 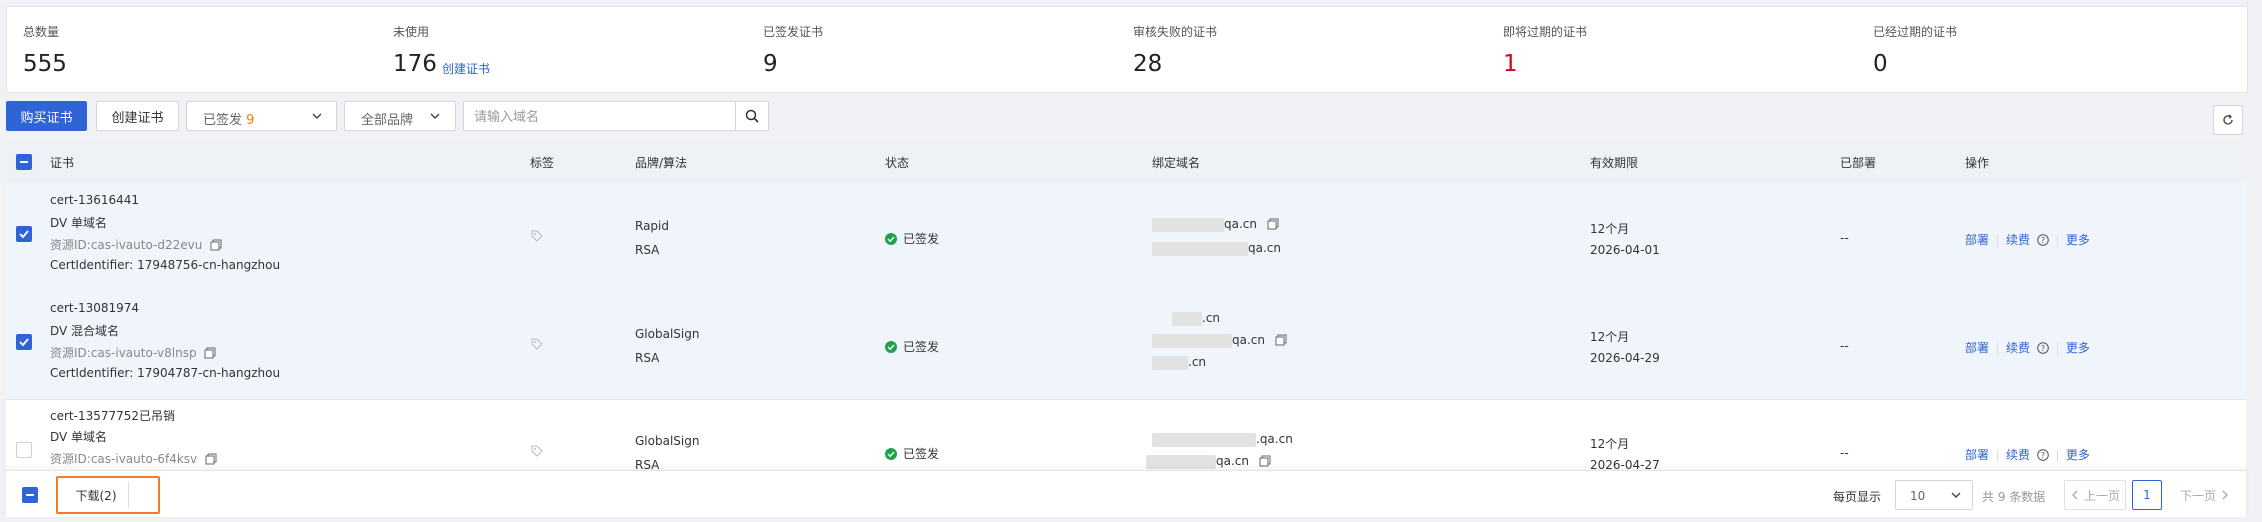 I want to click on chevron-down-icon, so click(x=317, y=116).